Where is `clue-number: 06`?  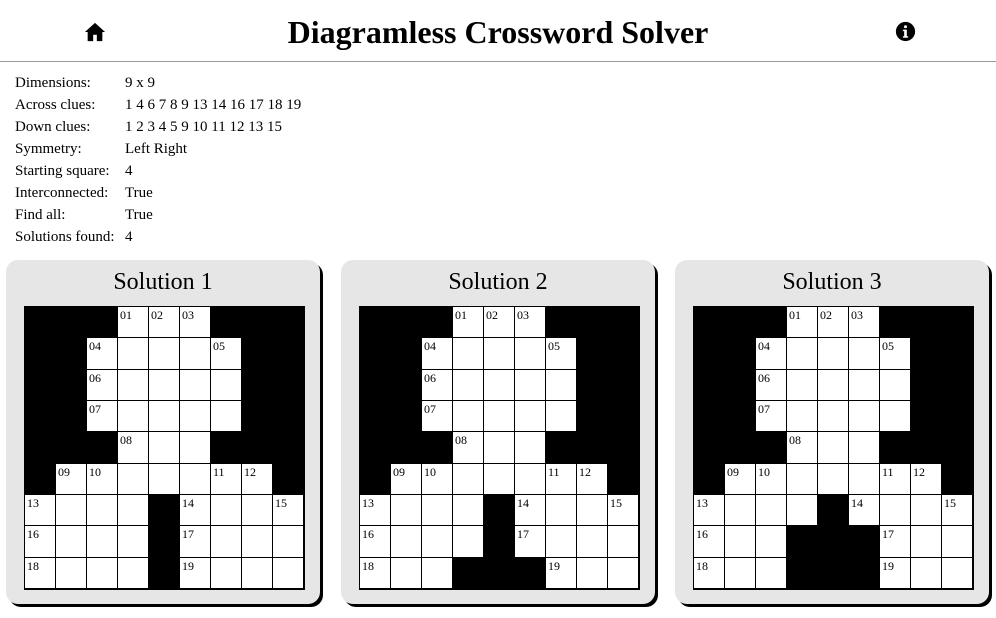 clue-number: 06 is located at coordinates (764, 377).